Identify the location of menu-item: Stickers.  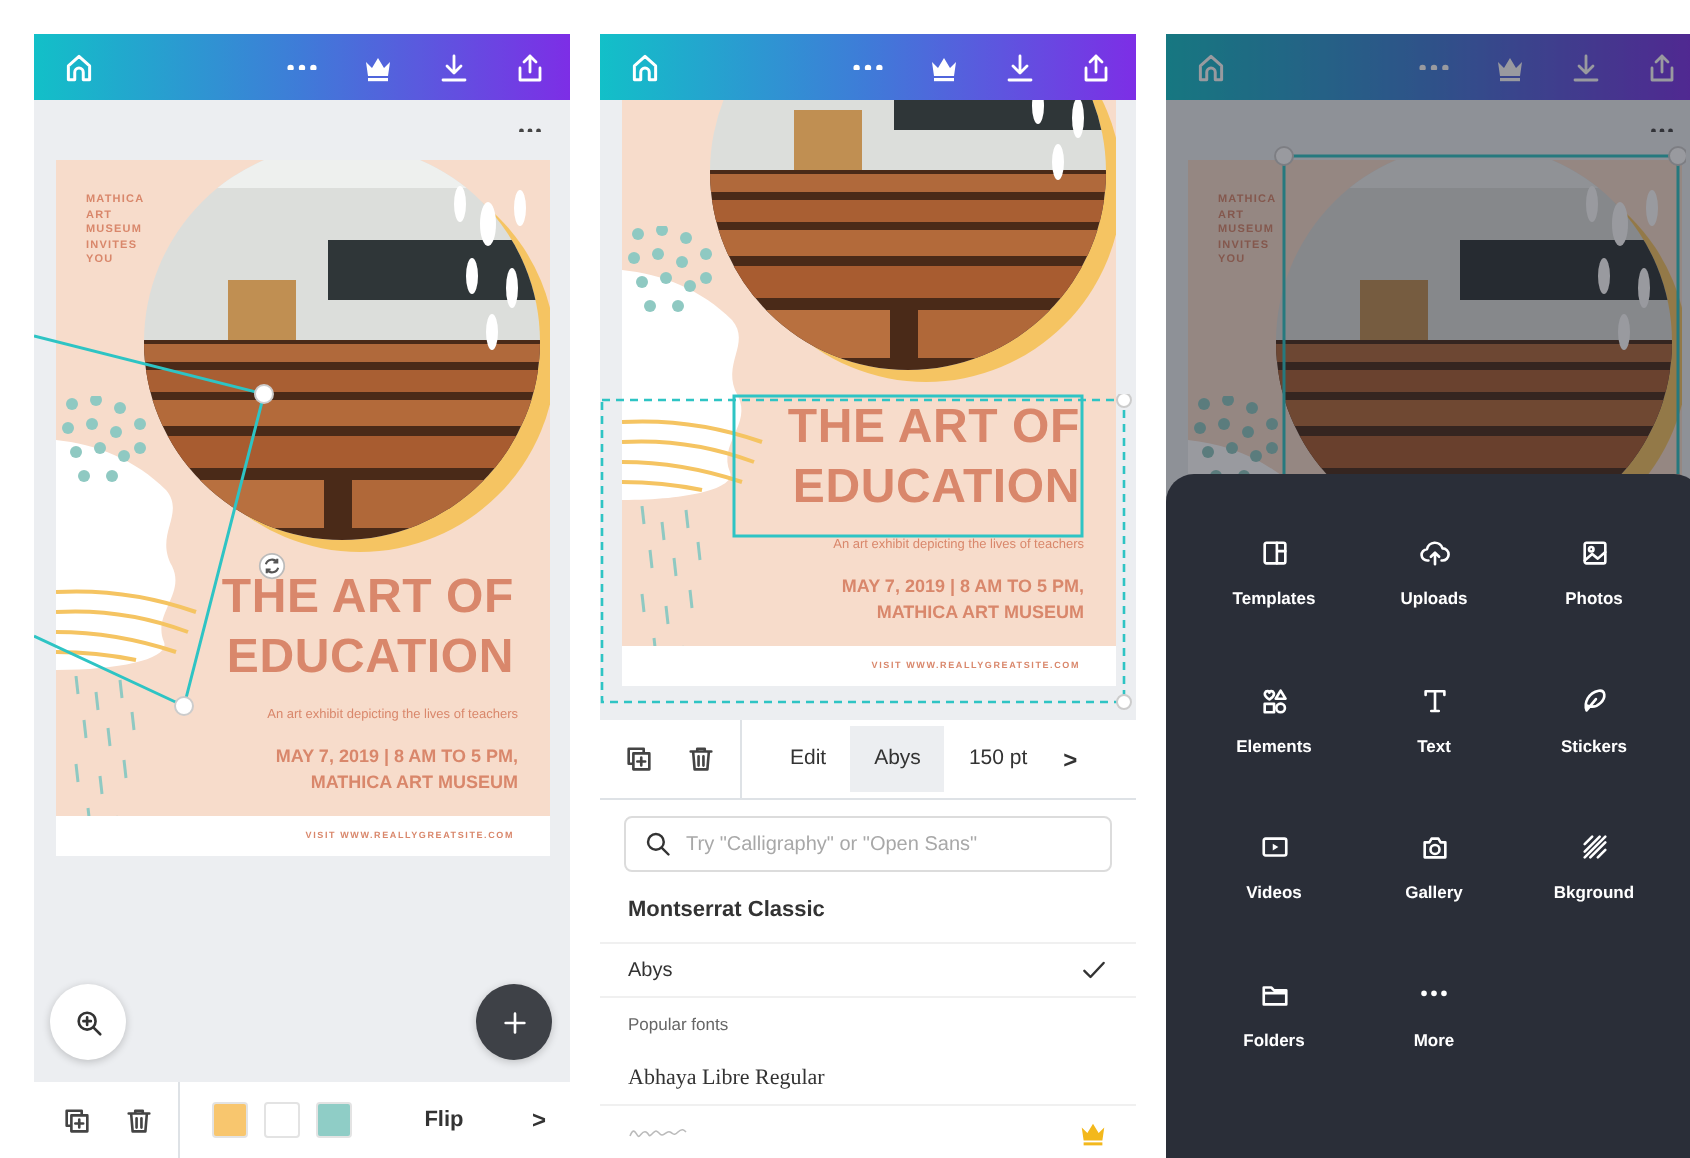
(1594, 722).